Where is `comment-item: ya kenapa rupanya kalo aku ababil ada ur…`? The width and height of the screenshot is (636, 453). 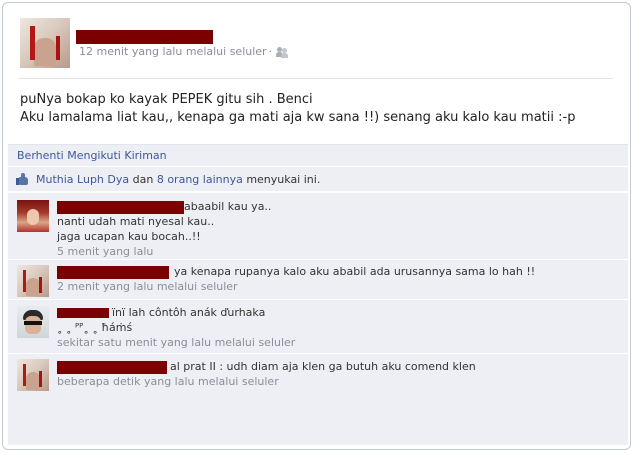
comment-item: ya kenapa rupanya kalo aku ababil ada ur… is located at coordinates (318, 279).